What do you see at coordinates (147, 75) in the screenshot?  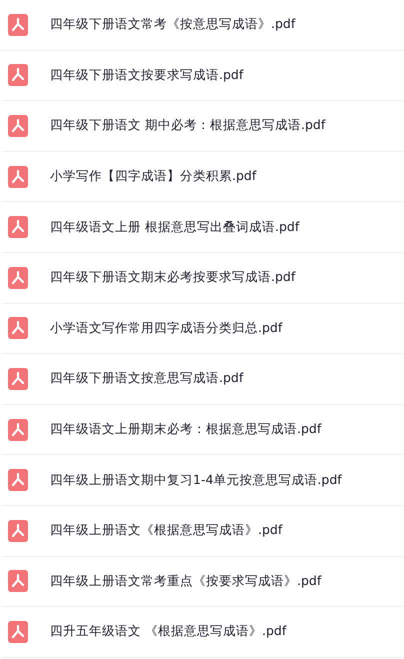 I see `file-name: 四年级下册语文按要求写成语.pdf` at bounding box center [147, 75].